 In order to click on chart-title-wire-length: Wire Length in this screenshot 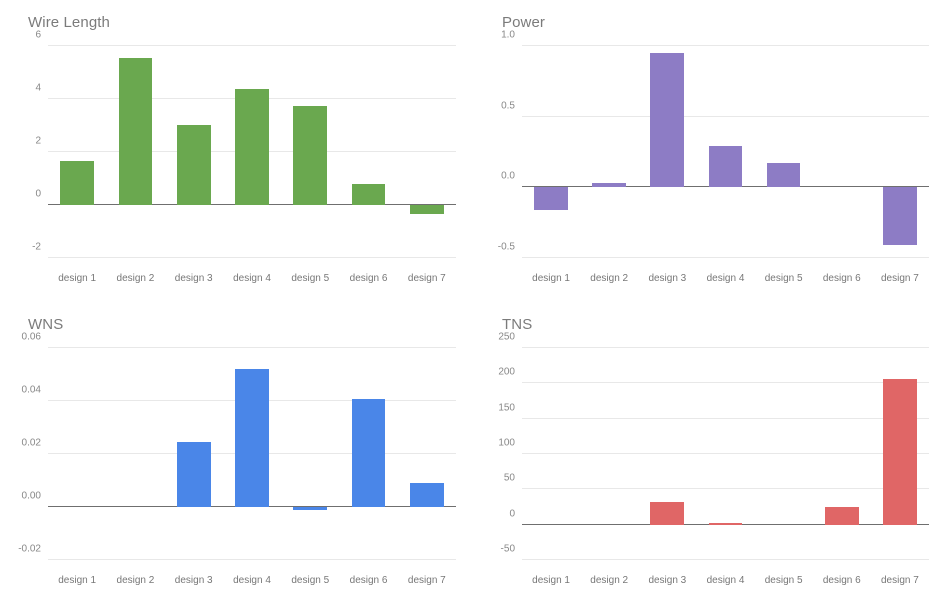, I will do `click(69, 22)`.